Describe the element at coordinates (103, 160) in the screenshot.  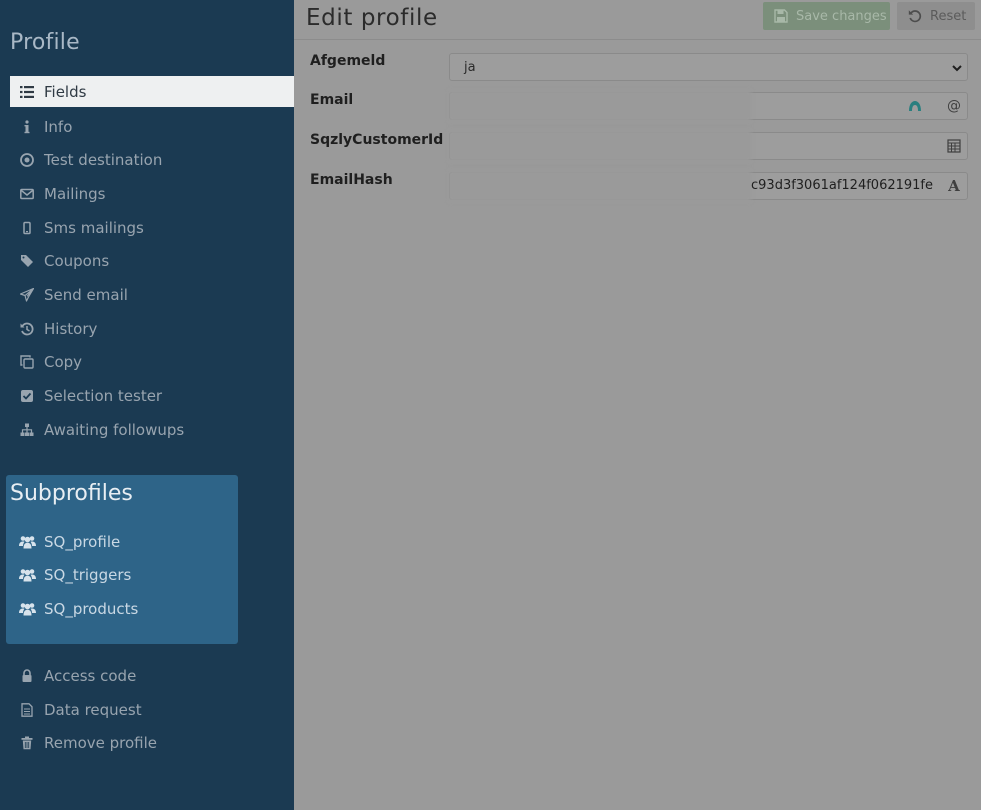
I see `sidebar-item-label: Test destination` at that location.